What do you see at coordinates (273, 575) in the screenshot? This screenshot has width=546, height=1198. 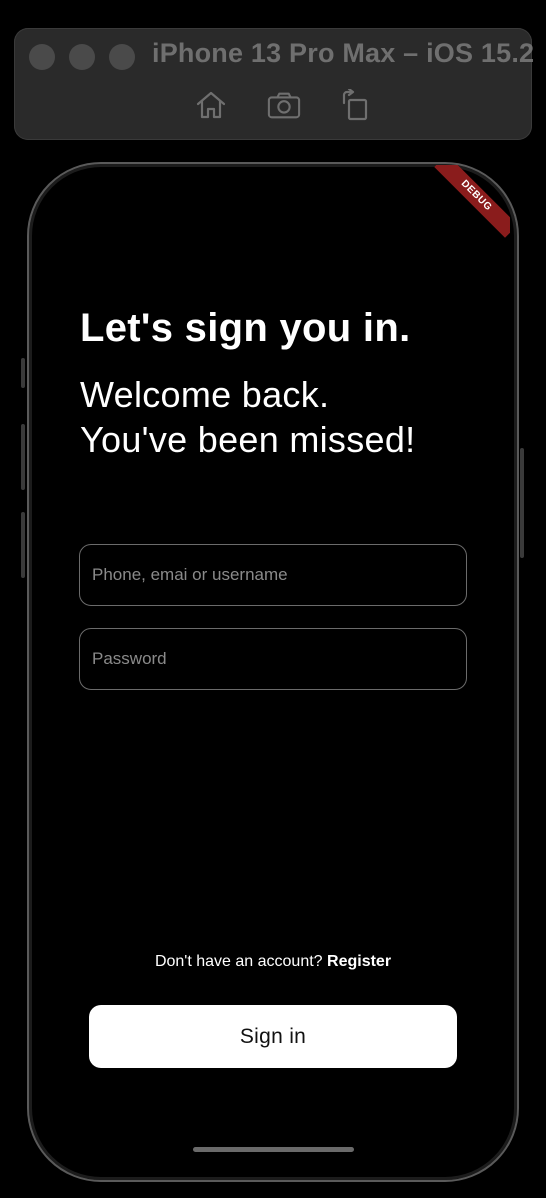 I see `username-input` at bounding box center [273, 575].